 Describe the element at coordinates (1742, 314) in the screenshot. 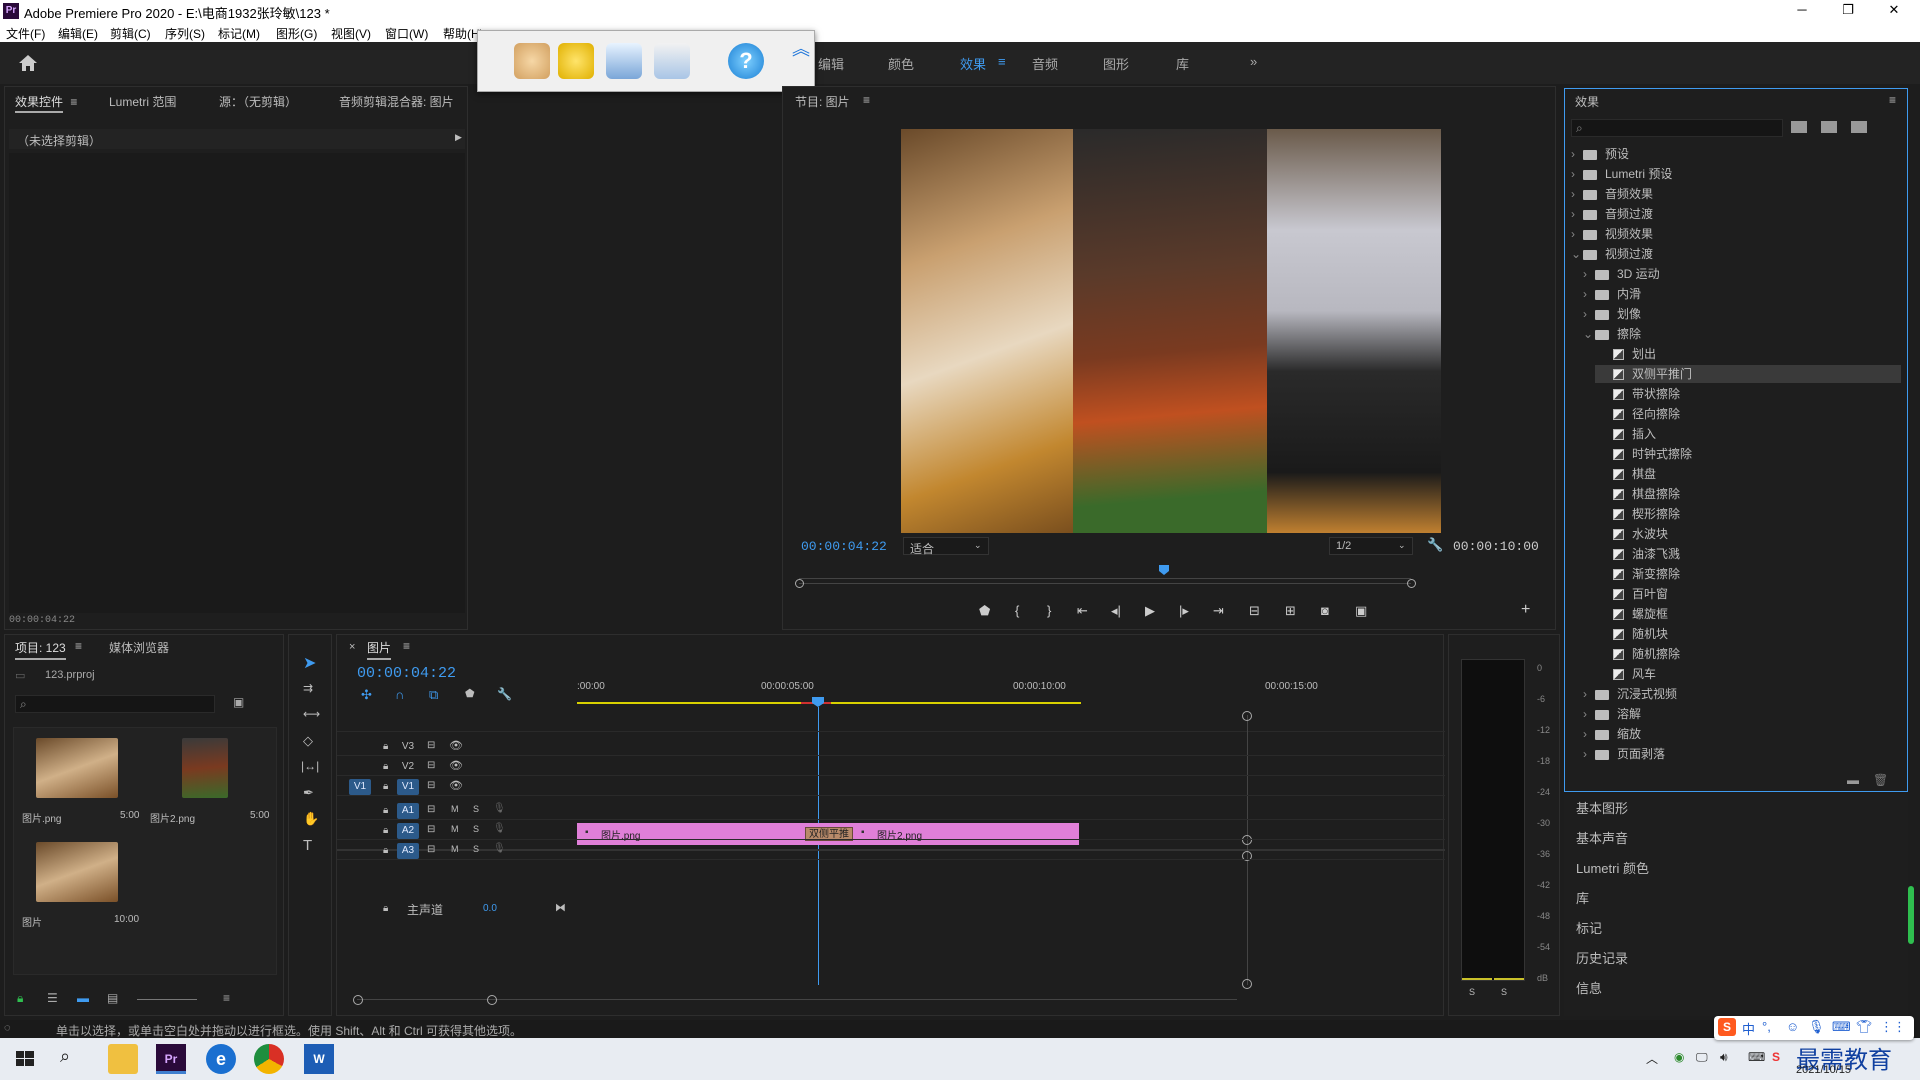

I see `effects-tree-item: › 划像` at that location.